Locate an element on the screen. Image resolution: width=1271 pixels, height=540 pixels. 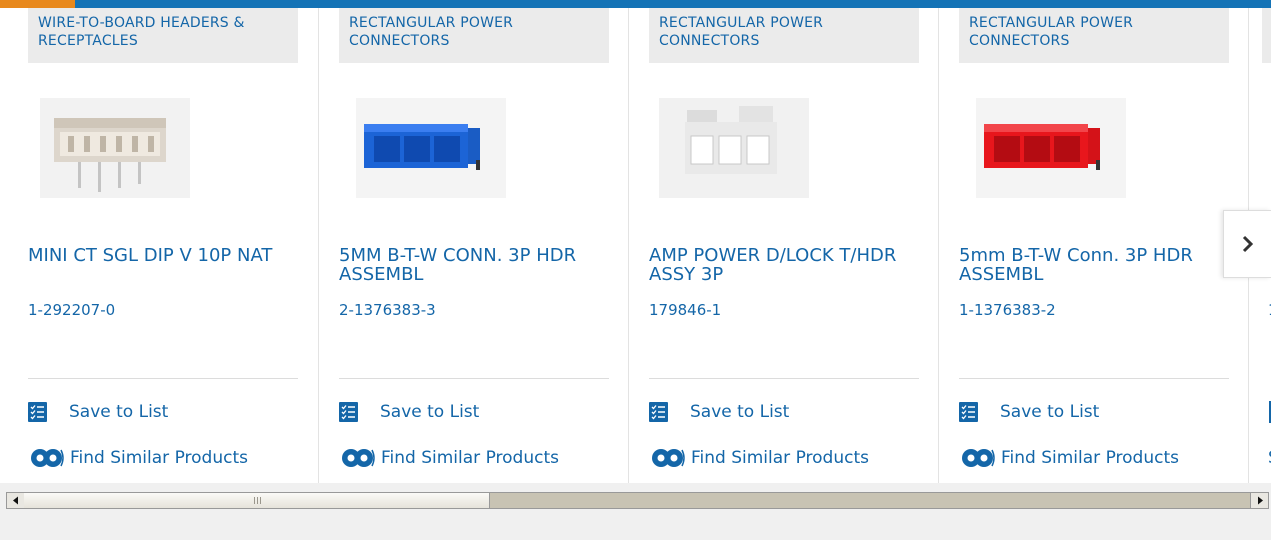
part-number: 2-1376383-3 is located at coordinates (387, 310).